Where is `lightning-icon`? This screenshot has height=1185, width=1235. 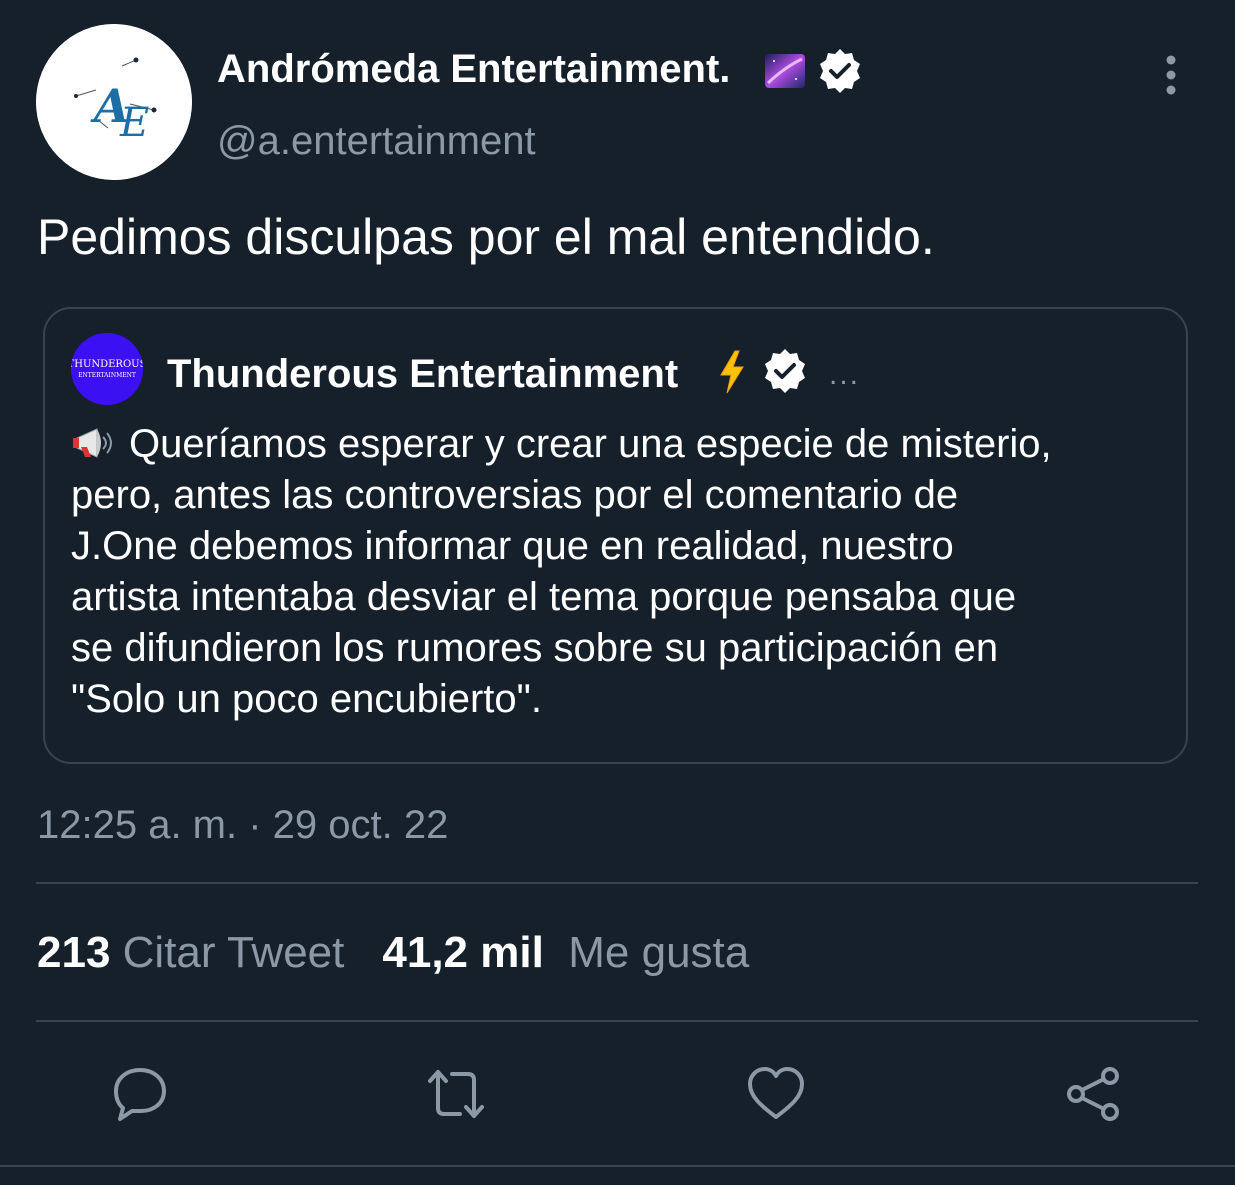 lightning-icon is located at coordinates (732, 372).